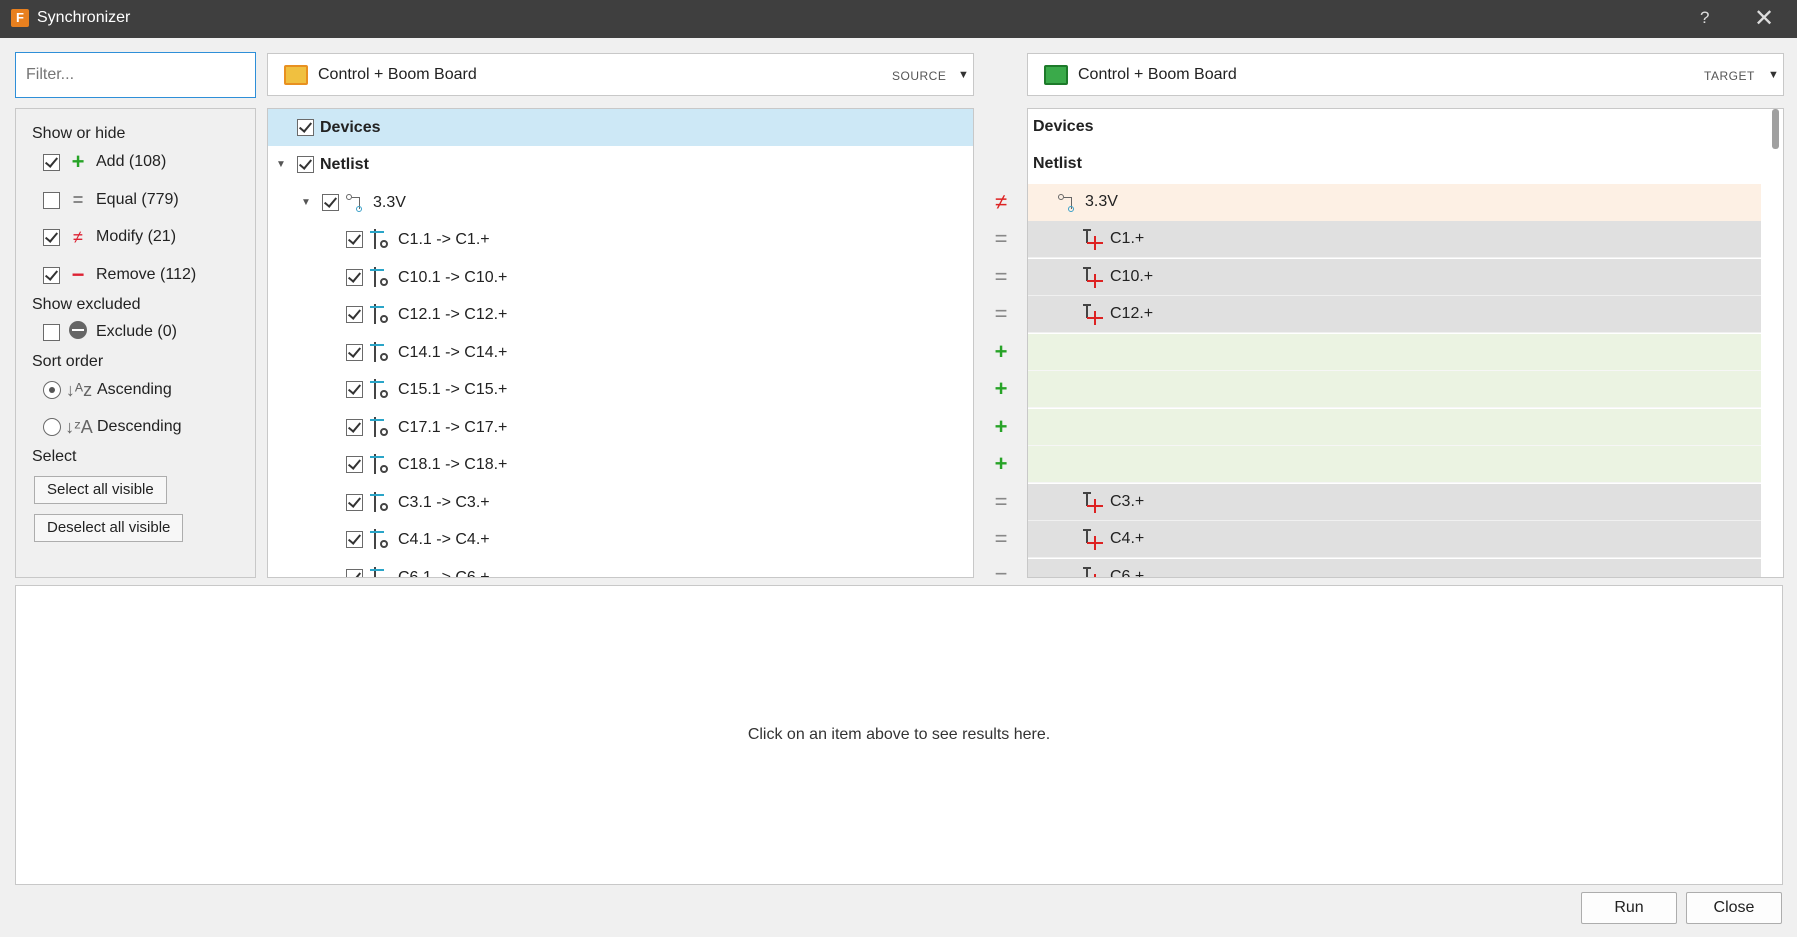  What do you see at coordinates (330, 202) in the screenshot?
I see `net-checkbox` at bounding box center [330, 202].